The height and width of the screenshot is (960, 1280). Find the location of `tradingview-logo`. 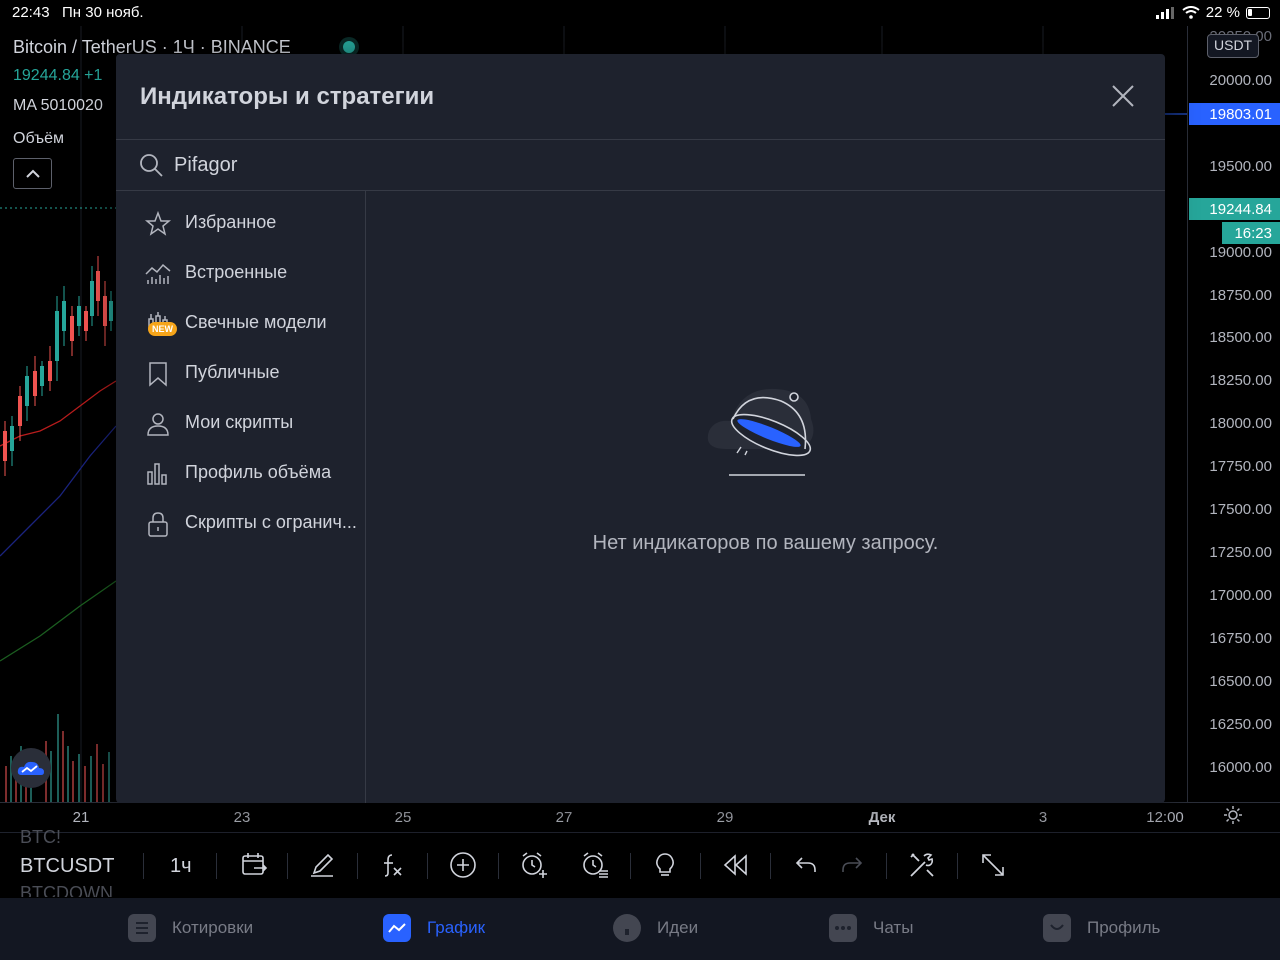

tradingview-logo is located at coordinates (31, 768).